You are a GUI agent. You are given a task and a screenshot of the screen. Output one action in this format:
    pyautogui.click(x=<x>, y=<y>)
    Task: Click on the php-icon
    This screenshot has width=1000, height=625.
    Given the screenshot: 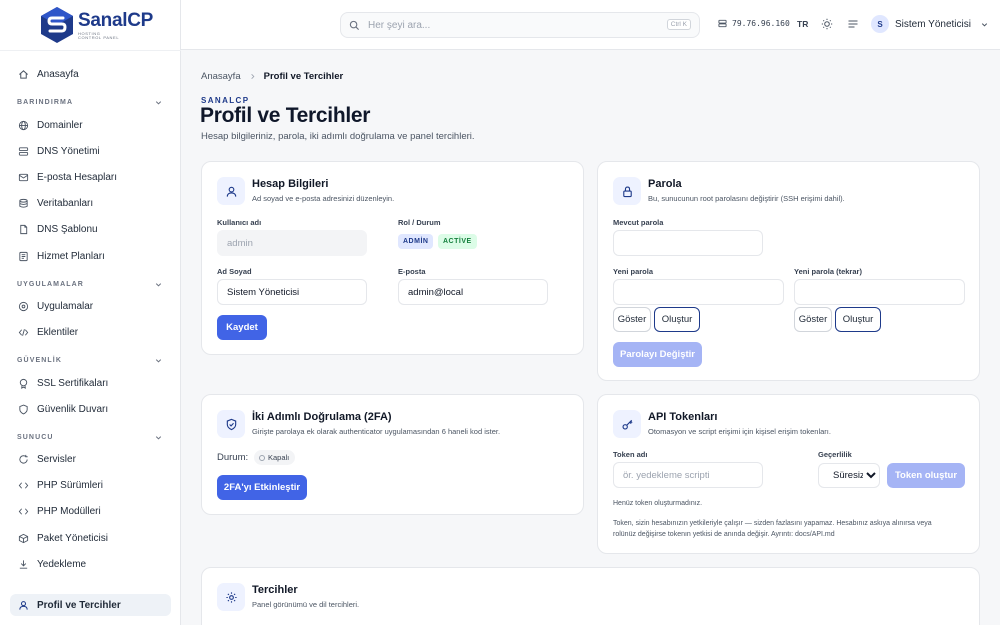 What is the action you would take?
    pyautogui.click(x=23, y=485)
    